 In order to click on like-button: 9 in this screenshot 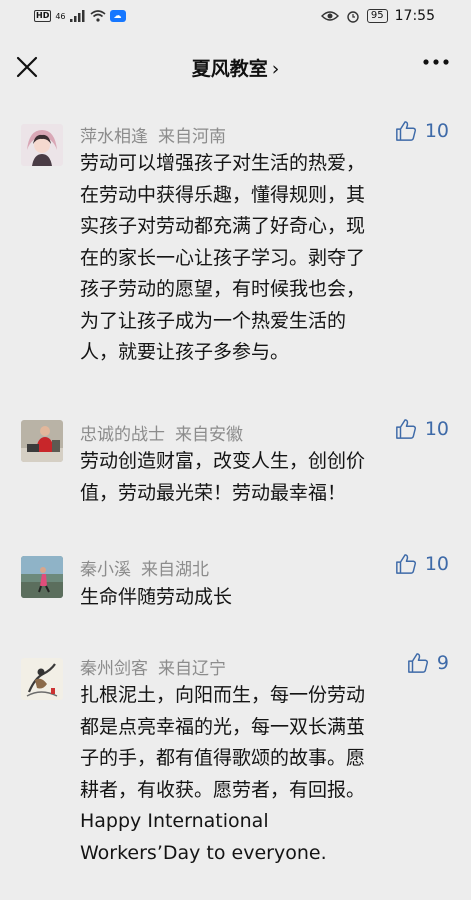, I will do `click(428, 663)`.